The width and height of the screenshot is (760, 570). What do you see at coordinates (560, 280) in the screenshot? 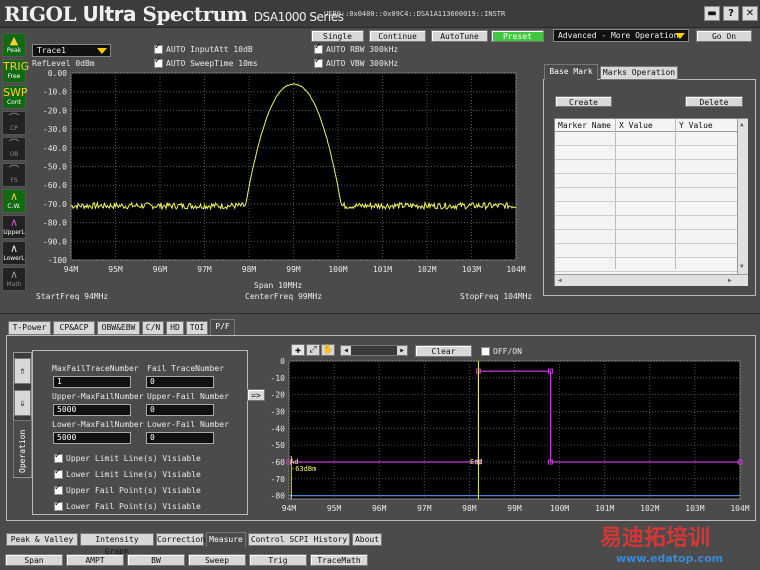
I see `scroll-left-icon: ◀` at bounding box center [560, 280].